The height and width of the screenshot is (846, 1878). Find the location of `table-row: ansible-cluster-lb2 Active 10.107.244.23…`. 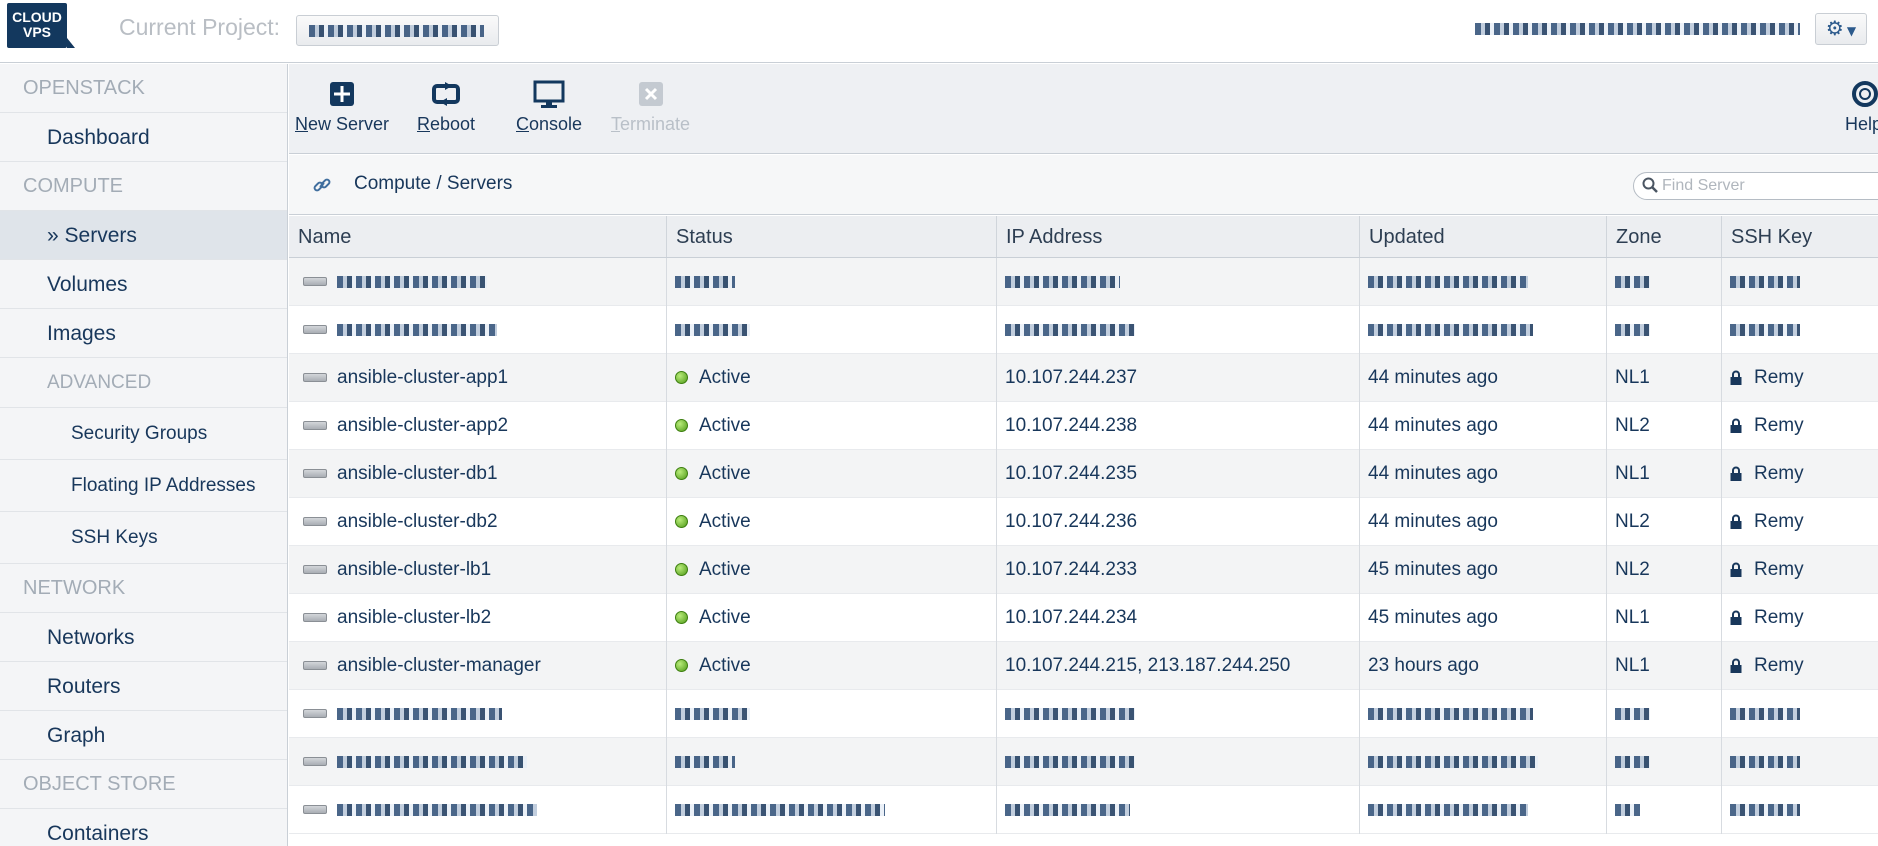

table-row: ansible-cluster-lb2 Active 10.107.244.23… is located at coordinates (1083, 618).